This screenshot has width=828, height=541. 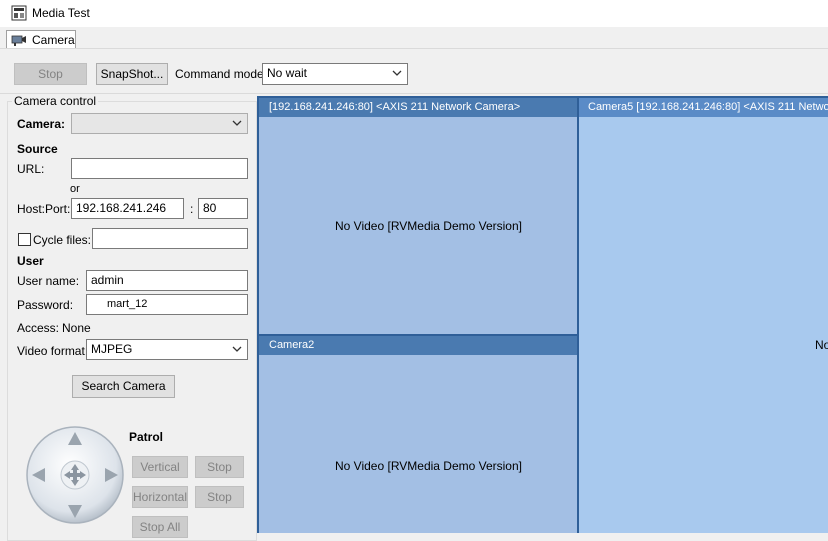 What do you see at coordinates (160, 497) in the screenshot?
I see `patrol-horizontal-button: Horizontal` at bounding box center [160, 497].